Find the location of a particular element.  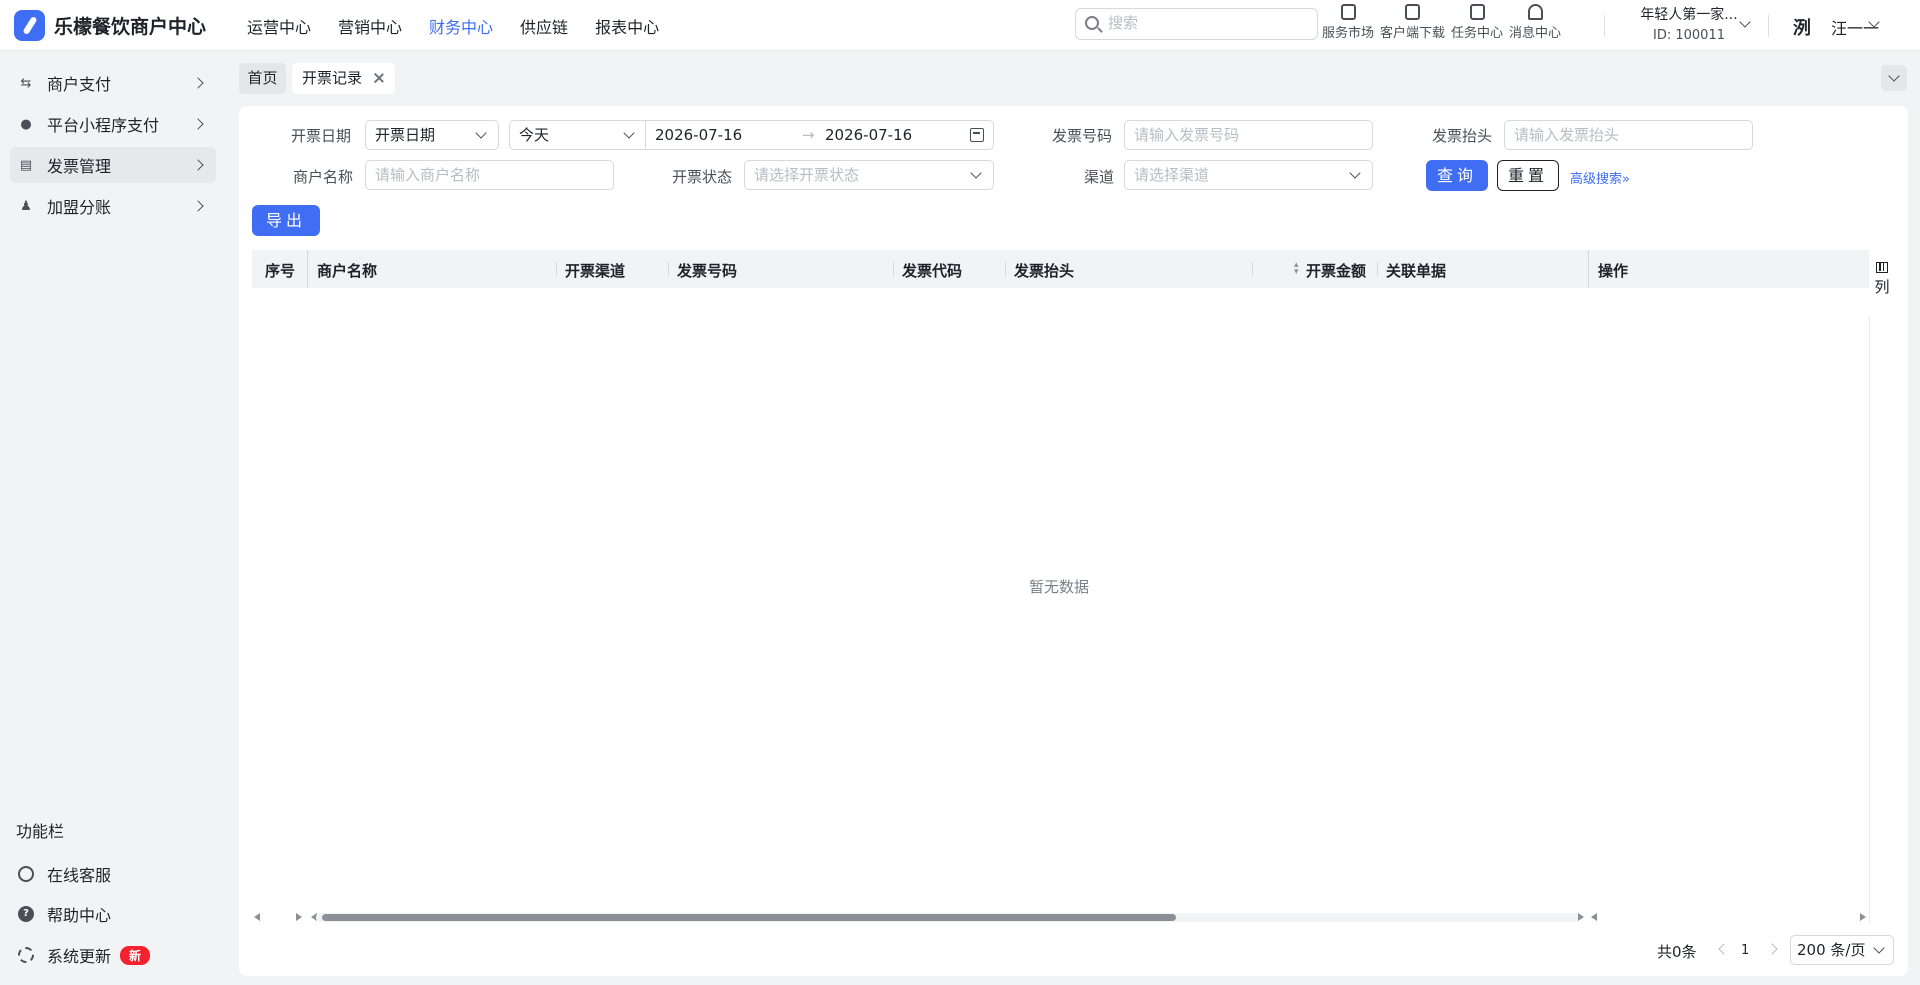

client-download-label: 客户端下载 is located at coordinates (1413, 33).